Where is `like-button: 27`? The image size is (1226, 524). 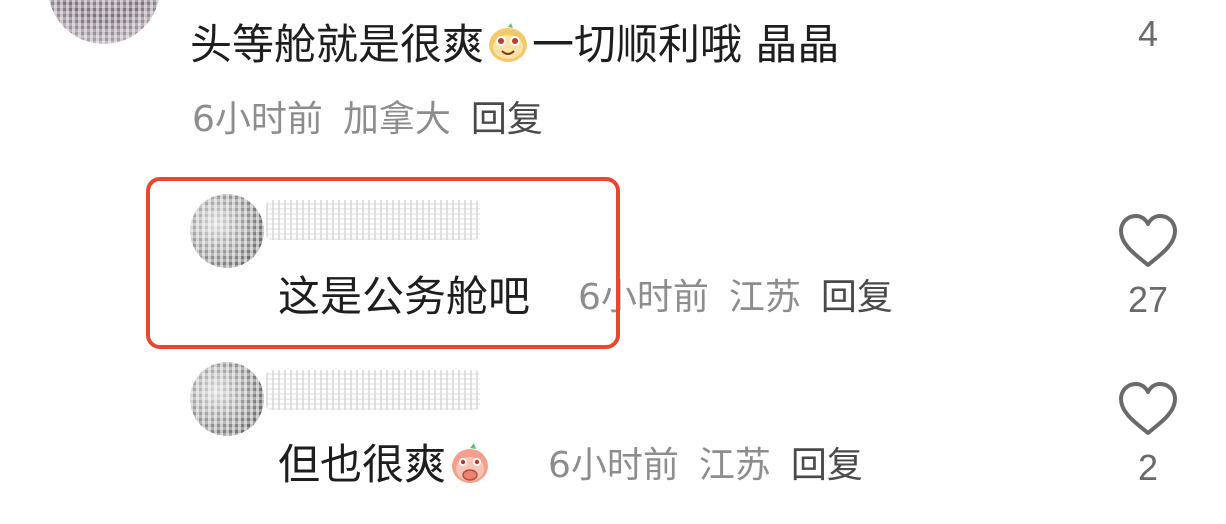
like-button: 27 is located at coordinates (1148, 267).